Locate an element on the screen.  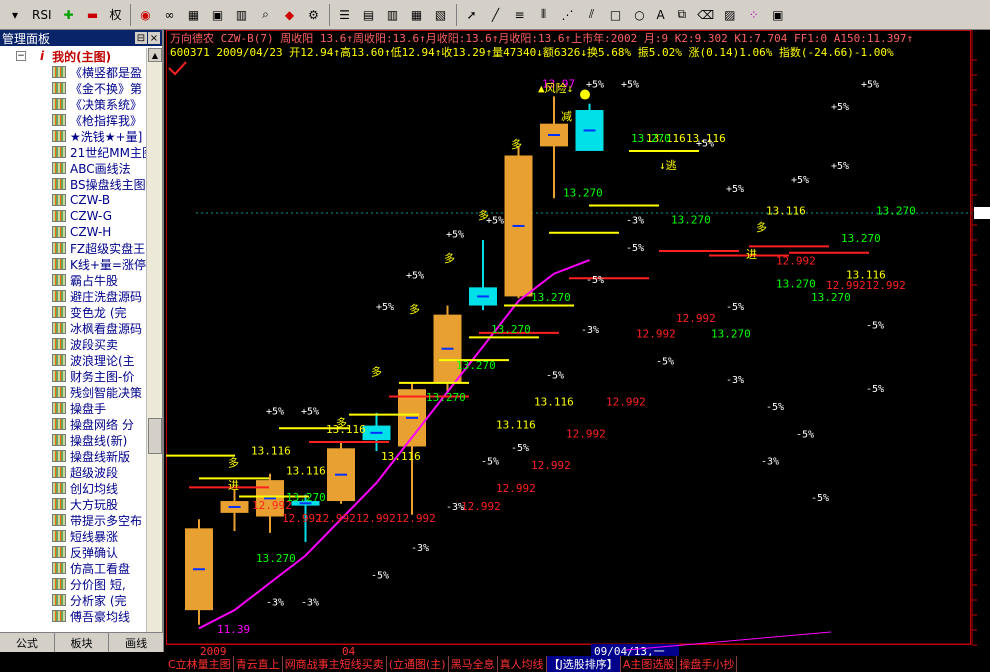
level-label-green: 13.270 is located at coordinates (831, 297).